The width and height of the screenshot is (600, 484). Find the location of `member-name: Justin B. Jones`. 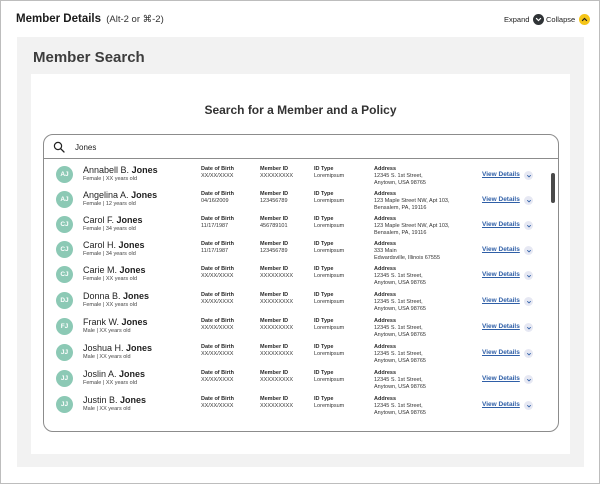

member-name: Justin B. Jones is located at coordinates (114, 400).